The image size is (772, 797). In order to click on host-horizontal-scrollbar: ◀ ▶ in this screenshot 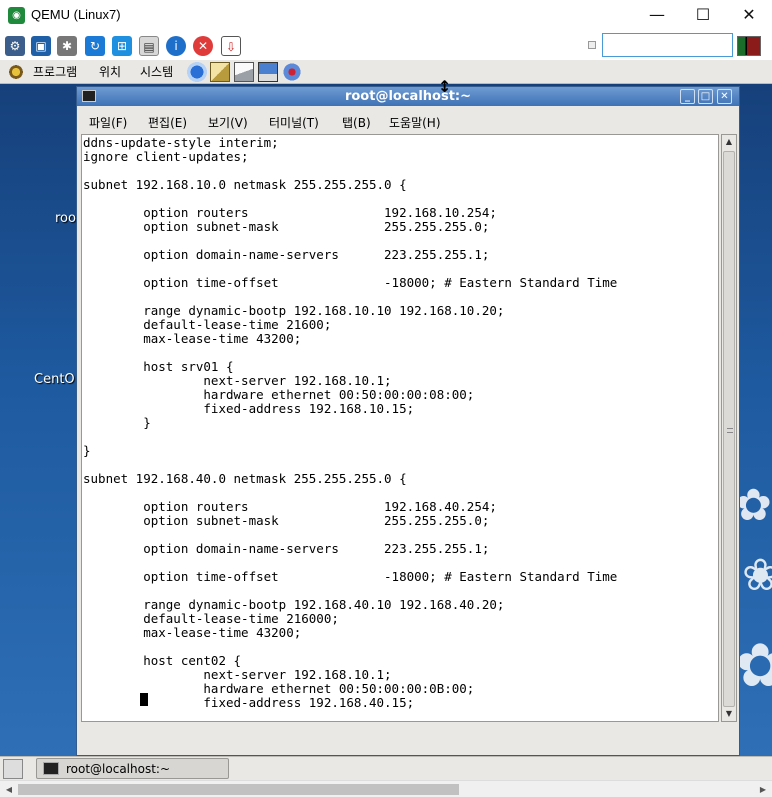, I will do `click(386, 788)`.